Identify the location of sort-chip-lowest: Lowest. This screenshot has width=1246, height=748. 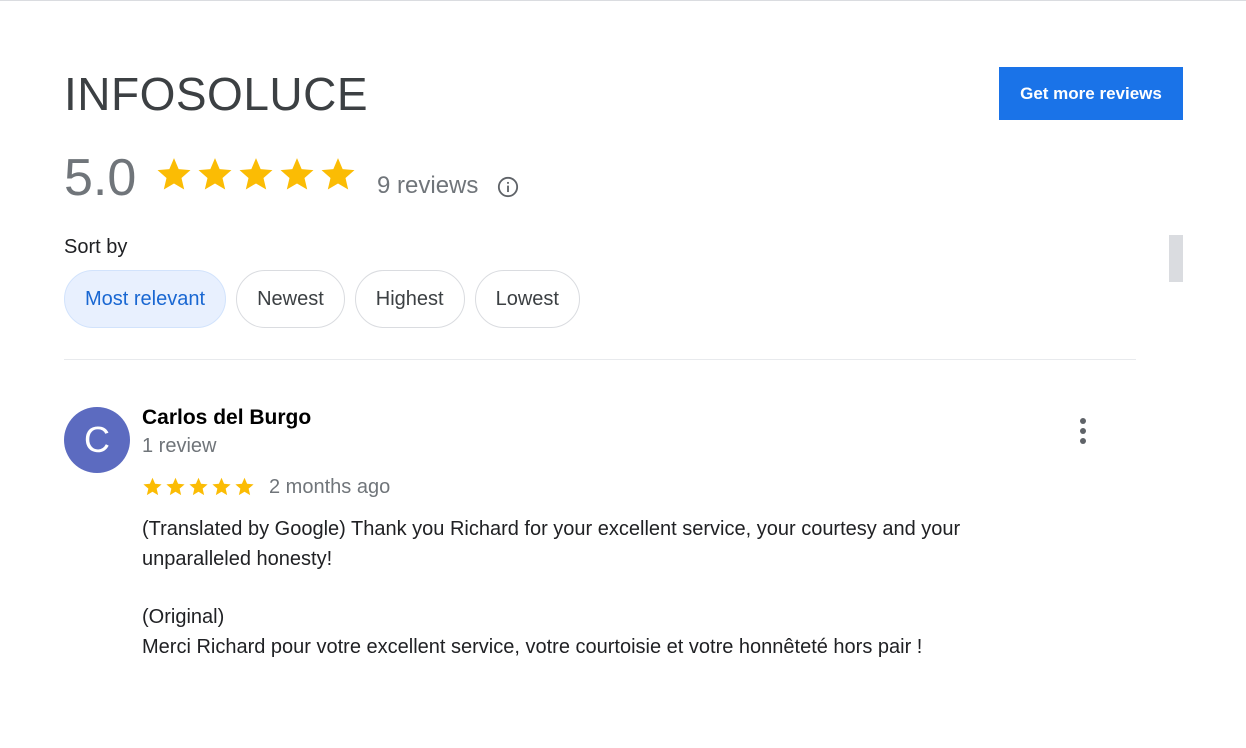
(527, 299).